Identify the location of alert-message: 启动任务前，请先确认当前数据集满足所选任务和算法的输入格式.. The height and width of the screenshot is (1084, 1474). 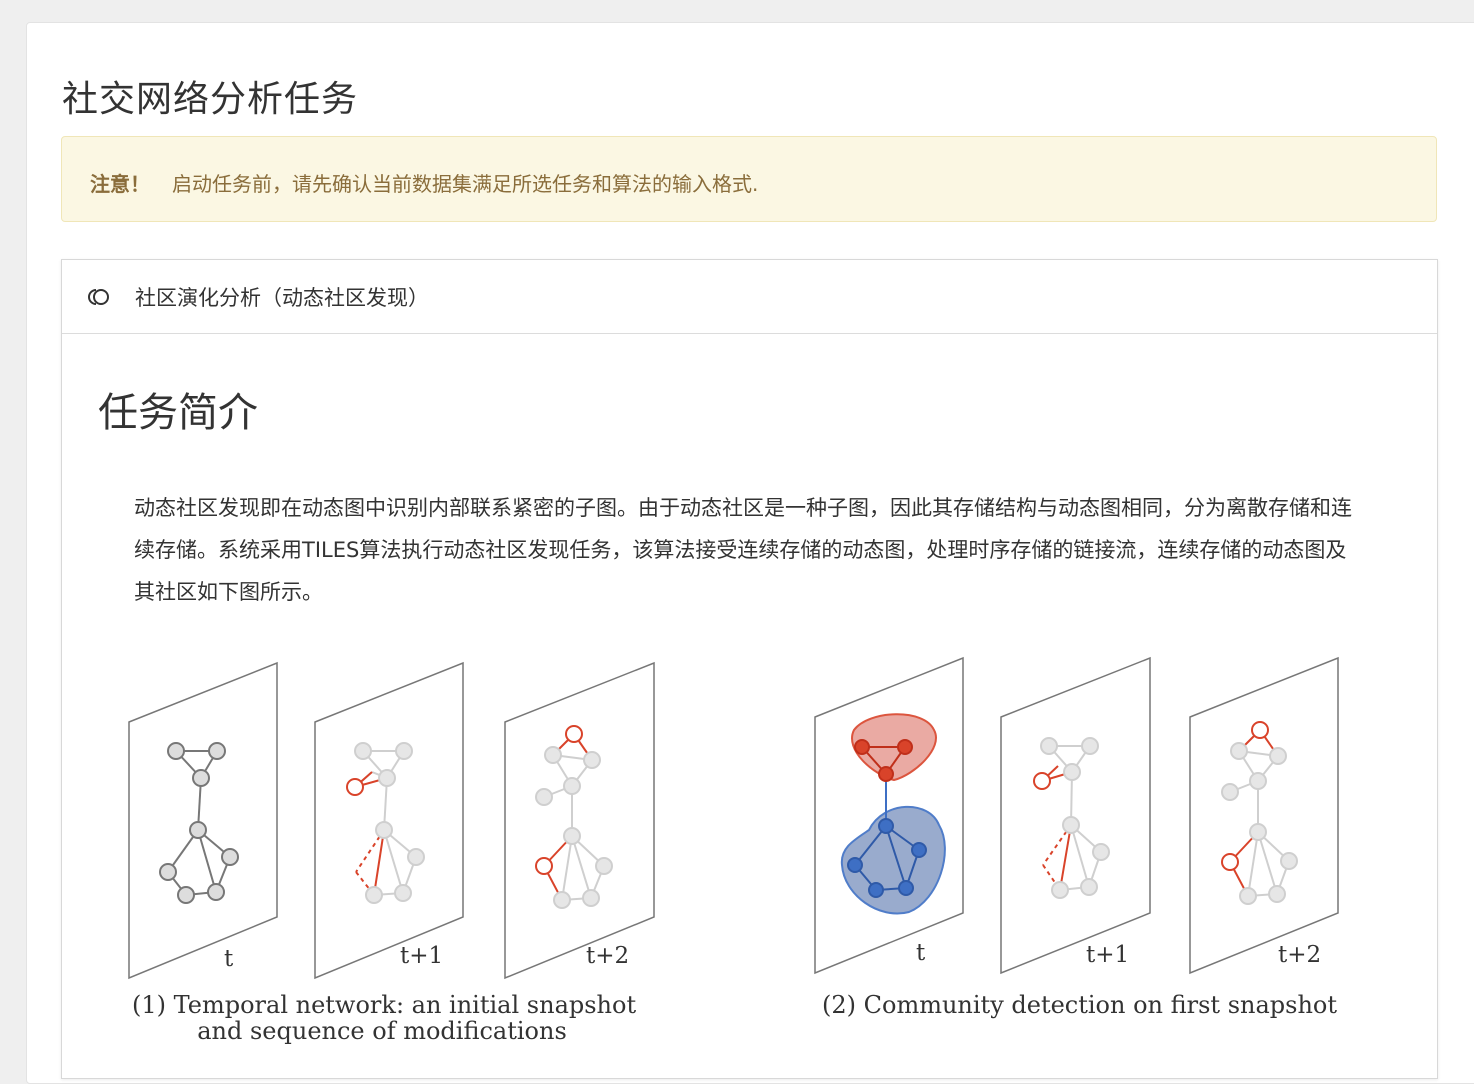
(465, 184).